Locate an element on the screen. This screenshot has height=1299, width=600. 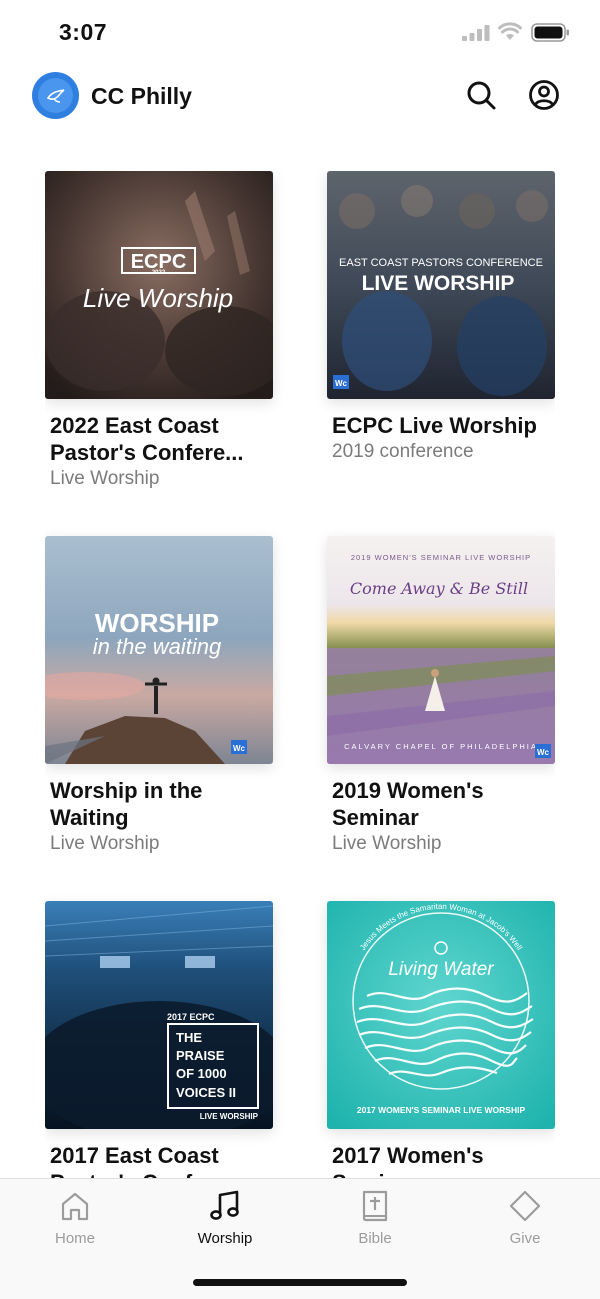
music-note-icon is located at coordinates (224, 1205).